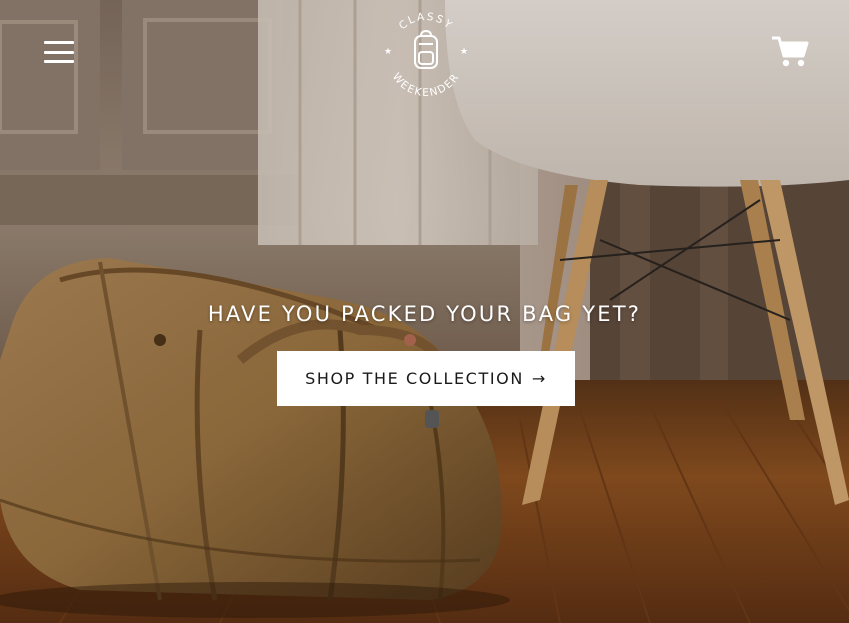 This screenshot has height=623, width=849. I want to click on hamburger-menu-icon, so click(59, 42).